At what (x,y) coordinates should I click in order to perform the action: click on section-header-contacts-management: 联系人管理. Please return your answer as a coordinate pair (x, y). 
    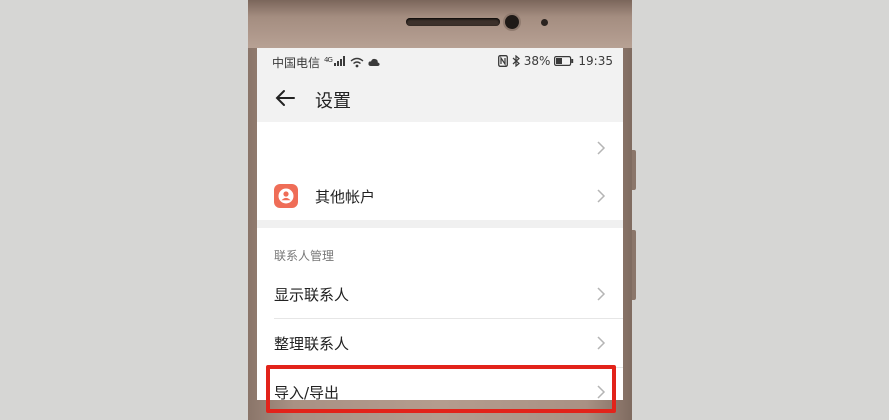
    Looking at the image, I should click on (304, 256).